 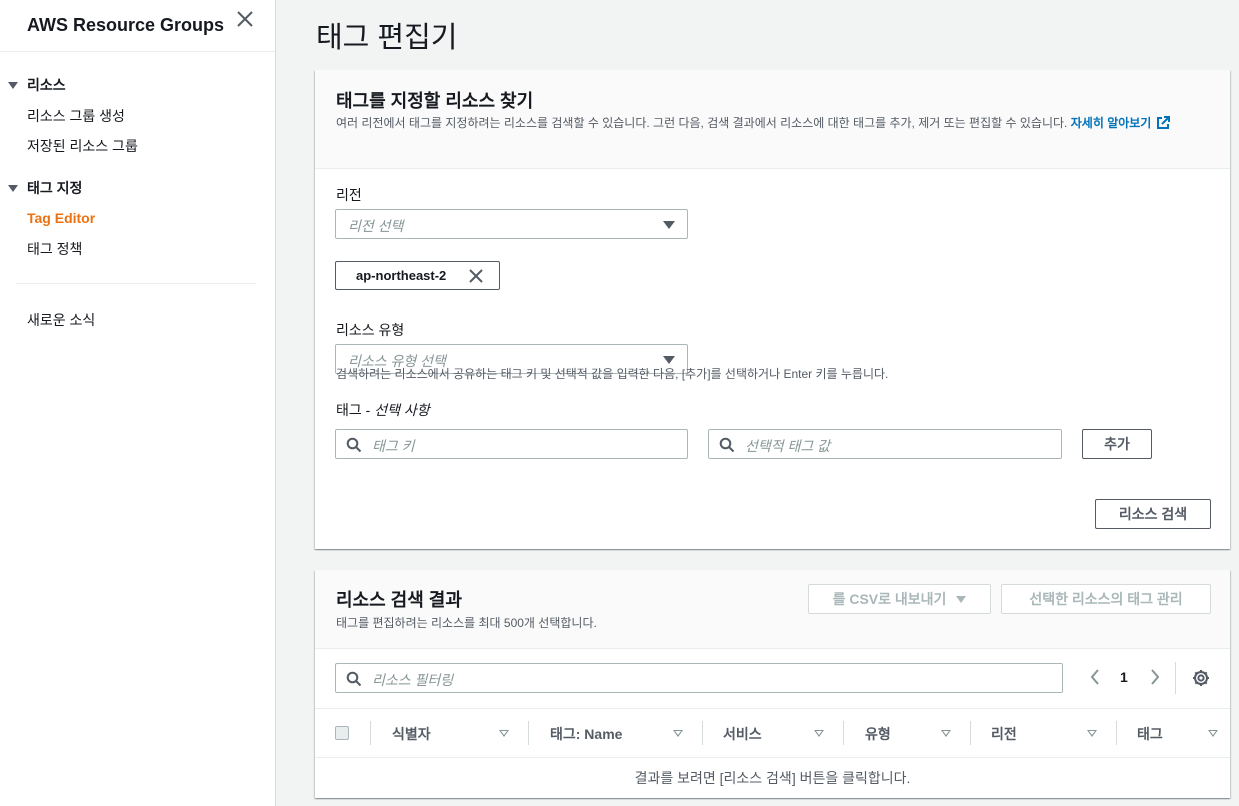 I want to click on gear-icon, so click(x=1201, y=678).